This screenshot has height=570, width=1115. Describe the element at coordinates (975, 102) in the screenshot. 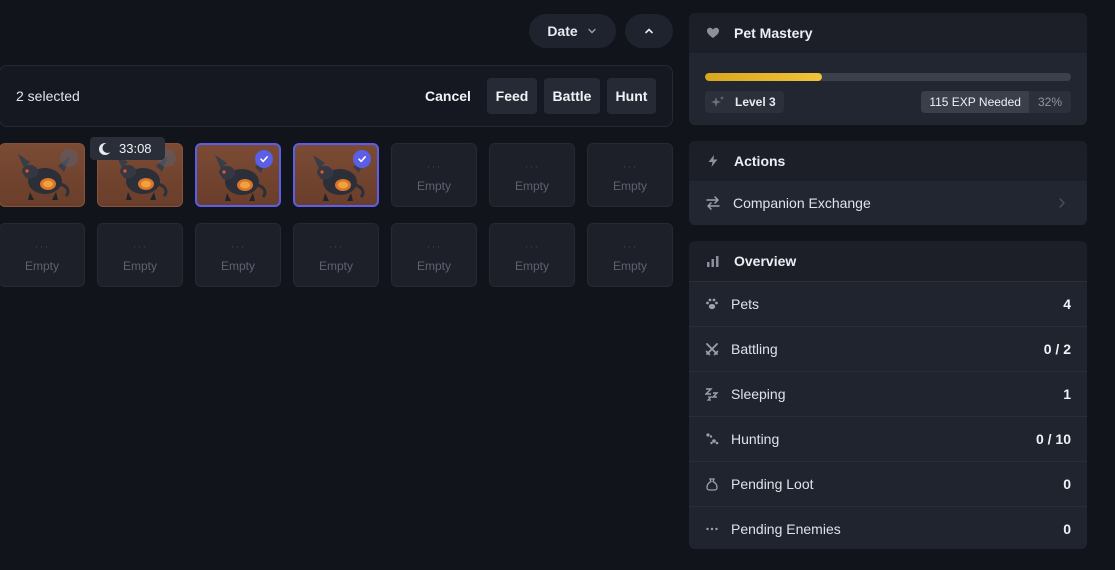

I see `exp-needed: 115 EXP Needed` at that location.